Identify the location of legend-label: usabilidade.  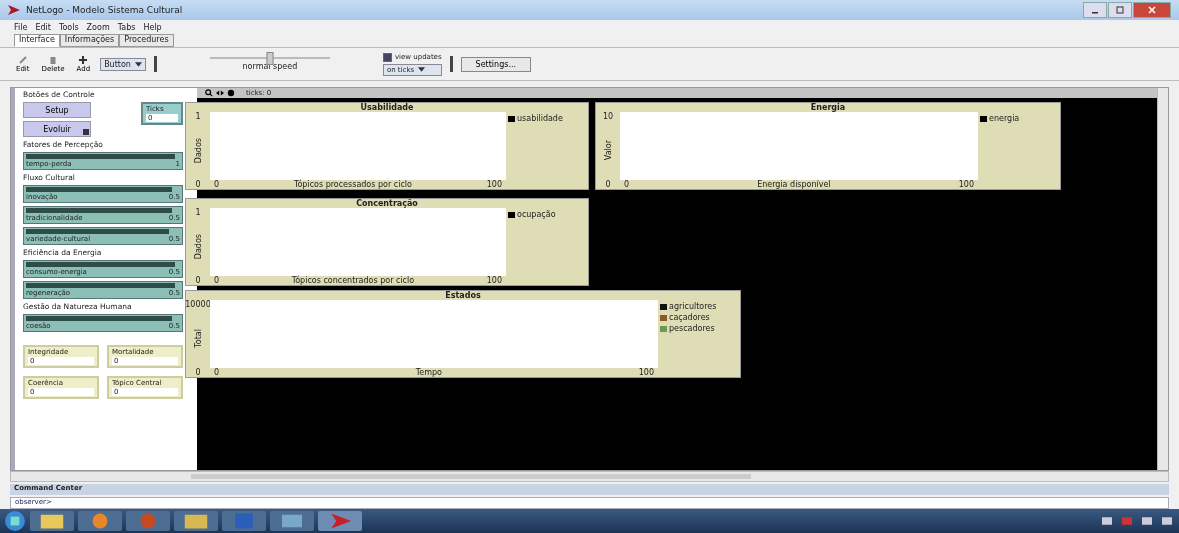
(540, 118).